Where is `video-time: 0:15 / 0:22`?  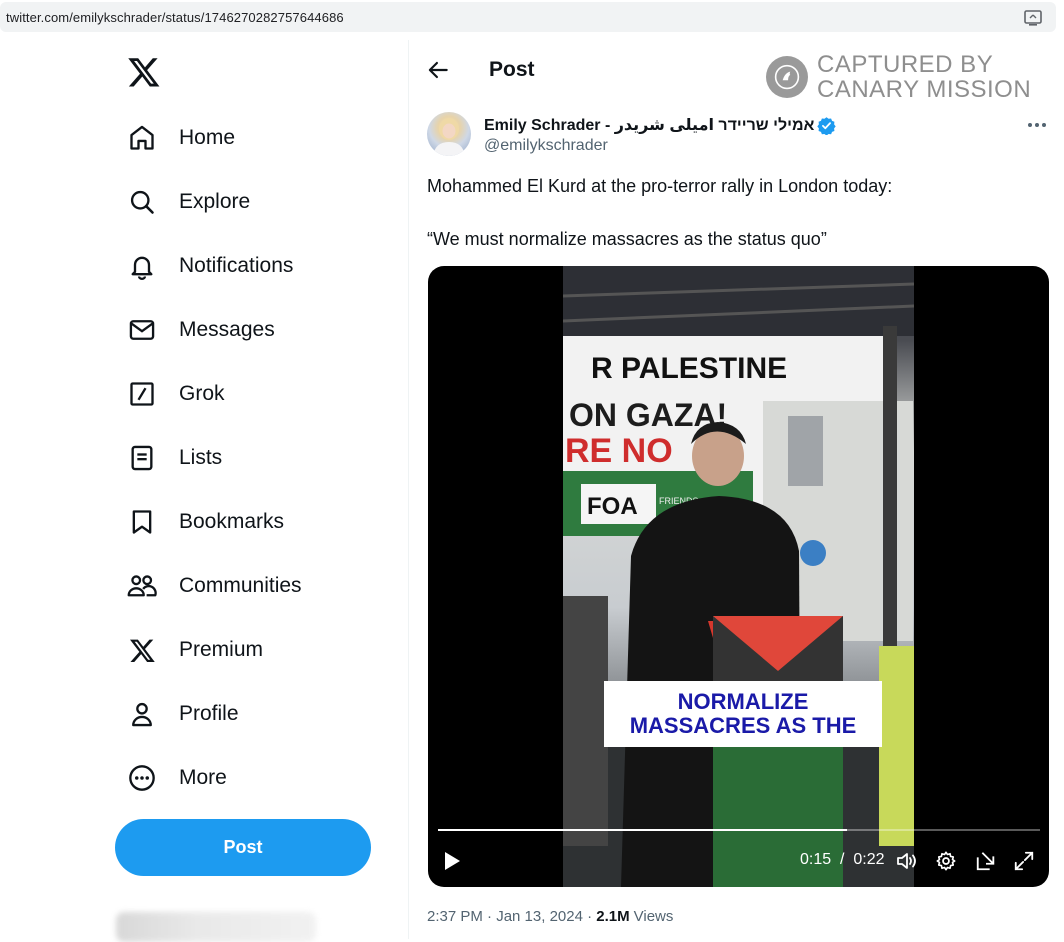 video-time: 0:15 / 0:22 is located at coordinates (842, 860).